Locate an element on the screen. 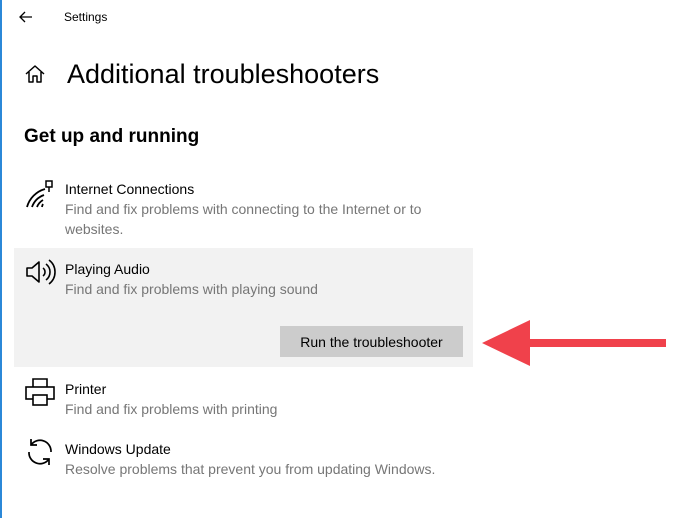 The image size is (680, 518). back-arrow-icon is located at coordinates (25, 17).